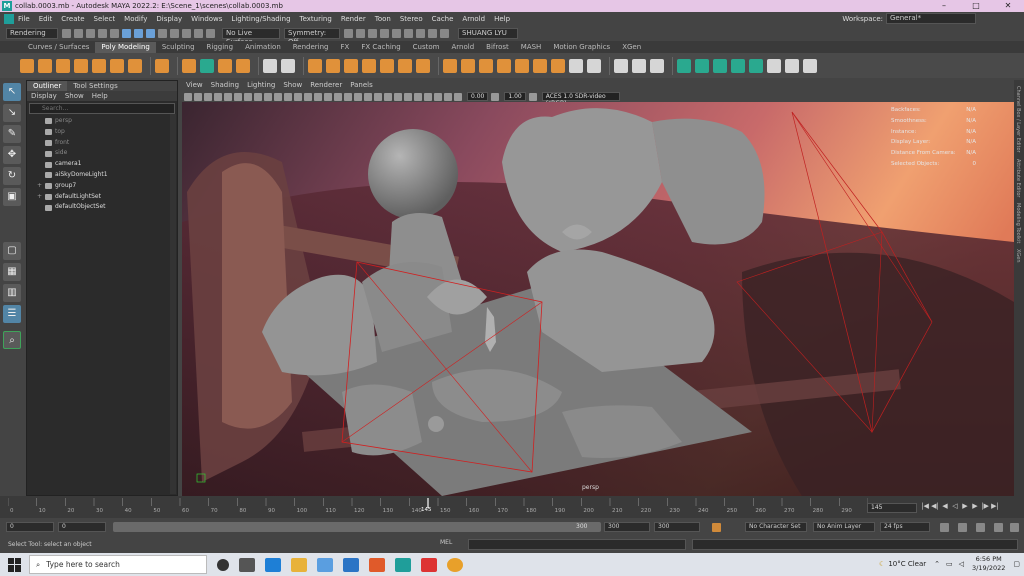 The height and width of the screenshot is (576, 1024). Describe the element at coordinates (351, 564) in the screenshot. I see `mail-icon` at that location.